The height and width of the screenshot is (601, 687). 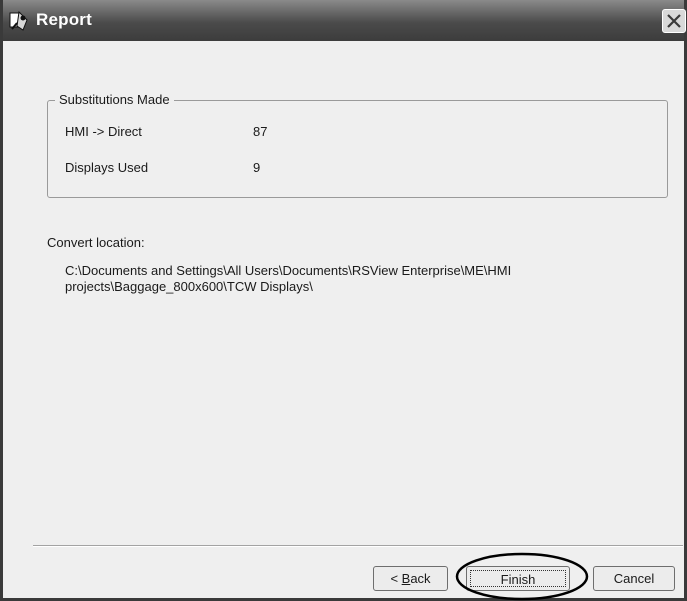 What do you see at coordinates (96, 242) in the screenshot?
I see `convert-location-label: Convert location:` at bounding box center [96, 242].